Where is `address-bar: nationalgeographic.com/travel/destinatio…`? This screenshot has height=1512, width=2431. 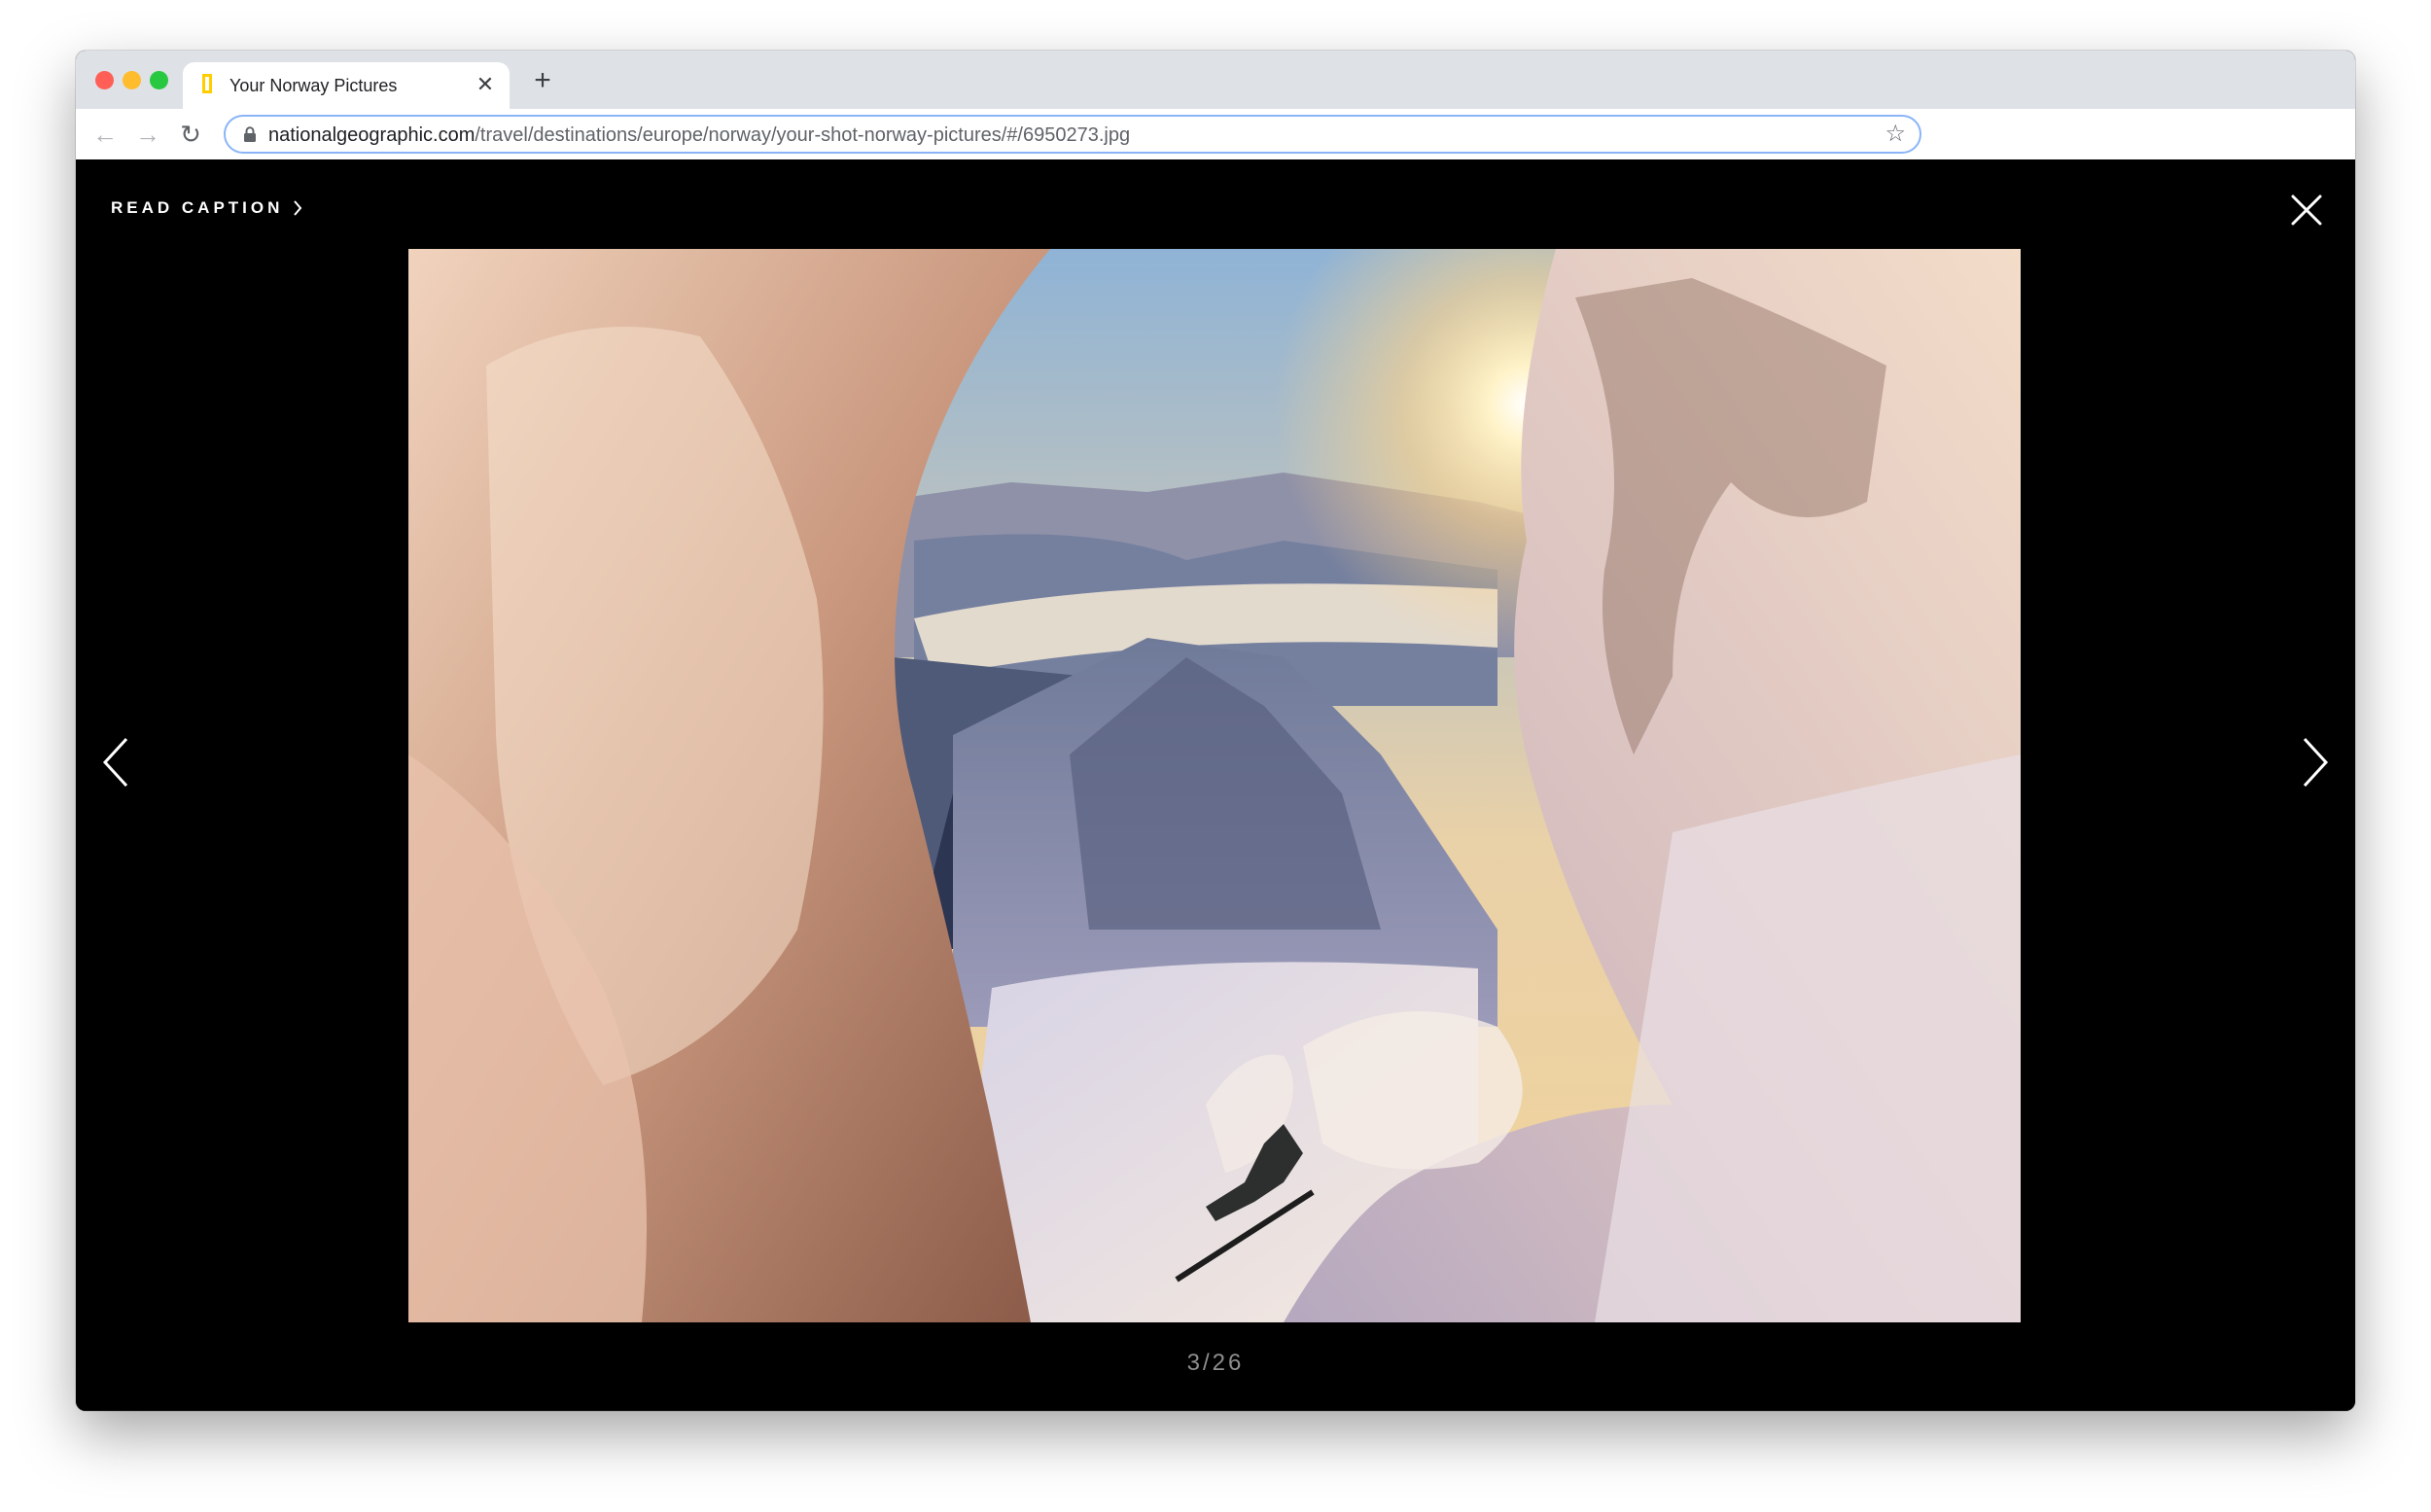 address-bar: nationalgeographic.com/travel/destinatio… is located at coordinates (1072, 134).